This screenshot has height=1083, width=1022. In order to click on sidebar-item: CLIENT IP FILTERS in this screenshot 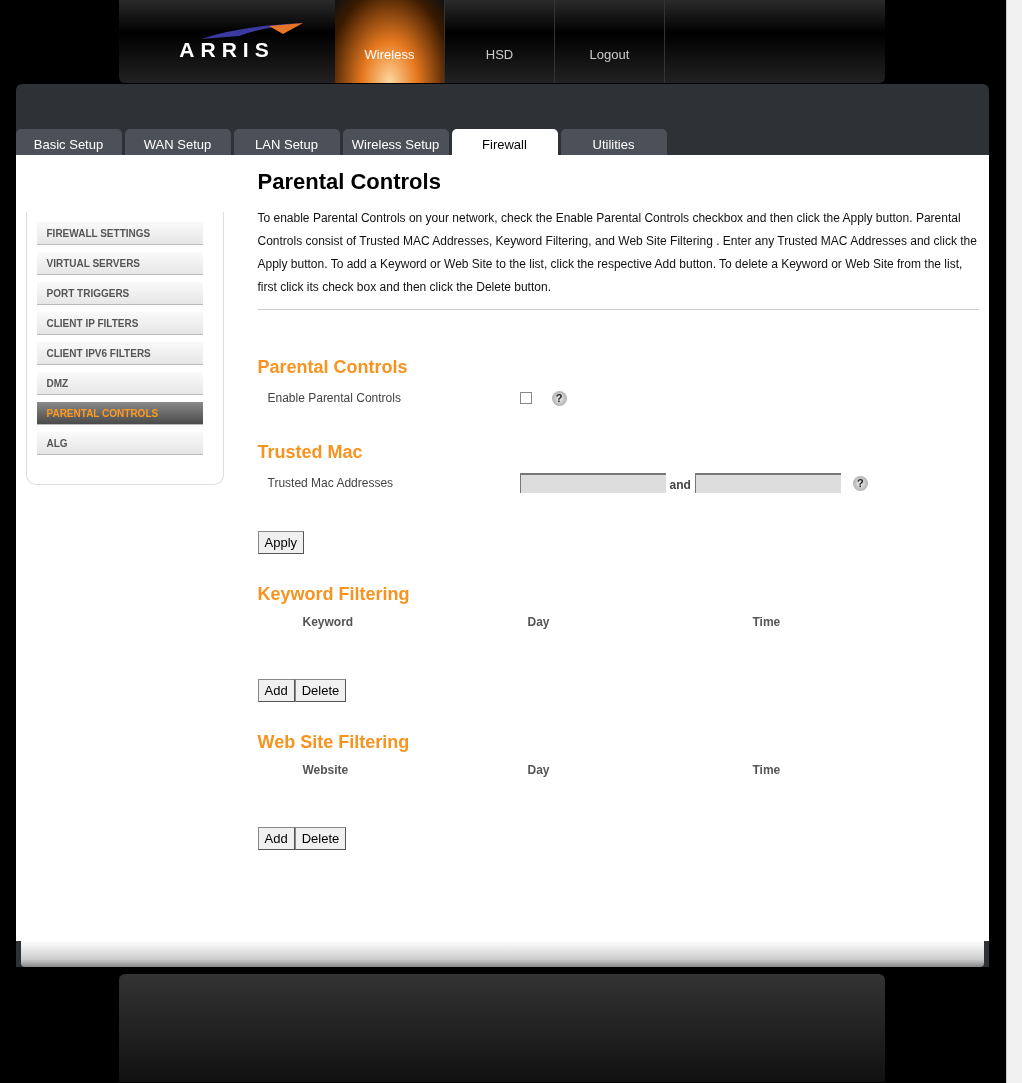, I will do `click(119, 323)`.